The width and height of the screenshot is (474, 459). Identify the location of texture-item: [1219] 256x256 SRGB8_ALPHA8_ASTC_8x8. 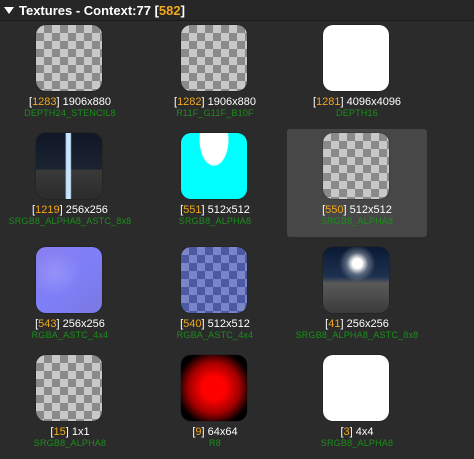
(70, 183).